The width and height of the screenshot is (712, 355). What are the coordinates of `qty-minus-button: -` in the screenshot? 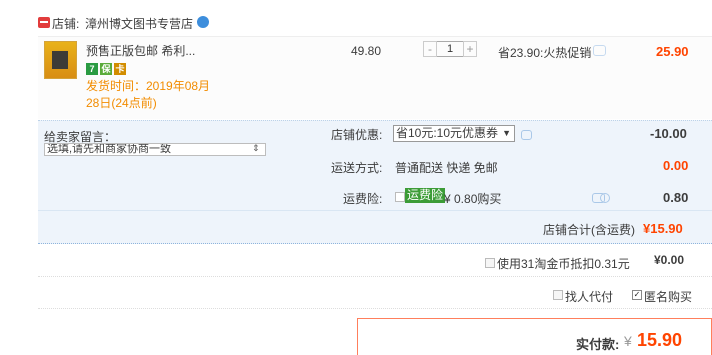 It's located at (430, 49).